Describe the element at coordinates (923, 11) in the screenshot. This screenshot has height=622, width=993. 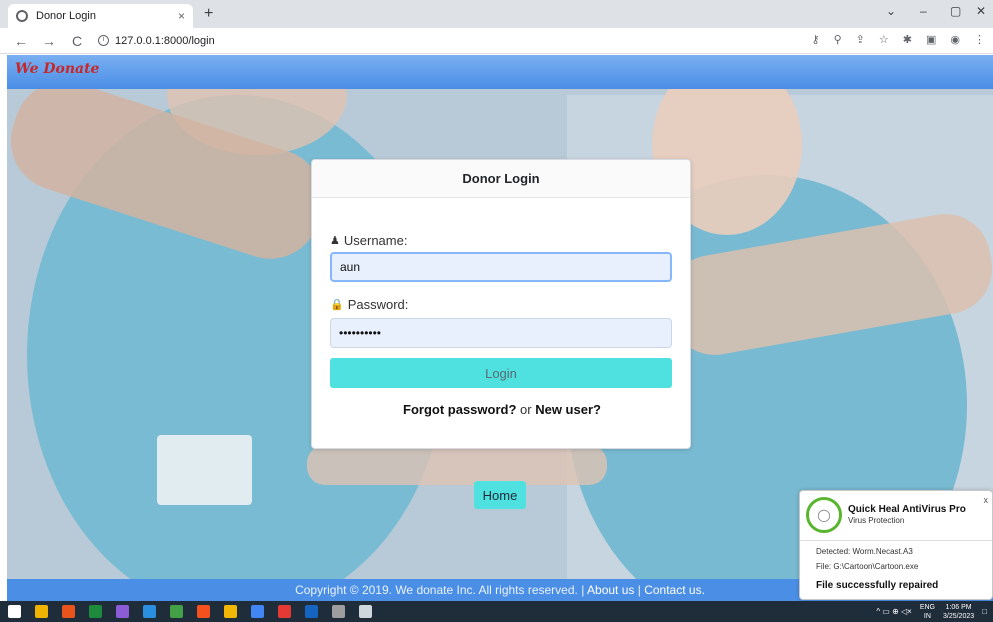
I see `minimize-button: –` at that location.